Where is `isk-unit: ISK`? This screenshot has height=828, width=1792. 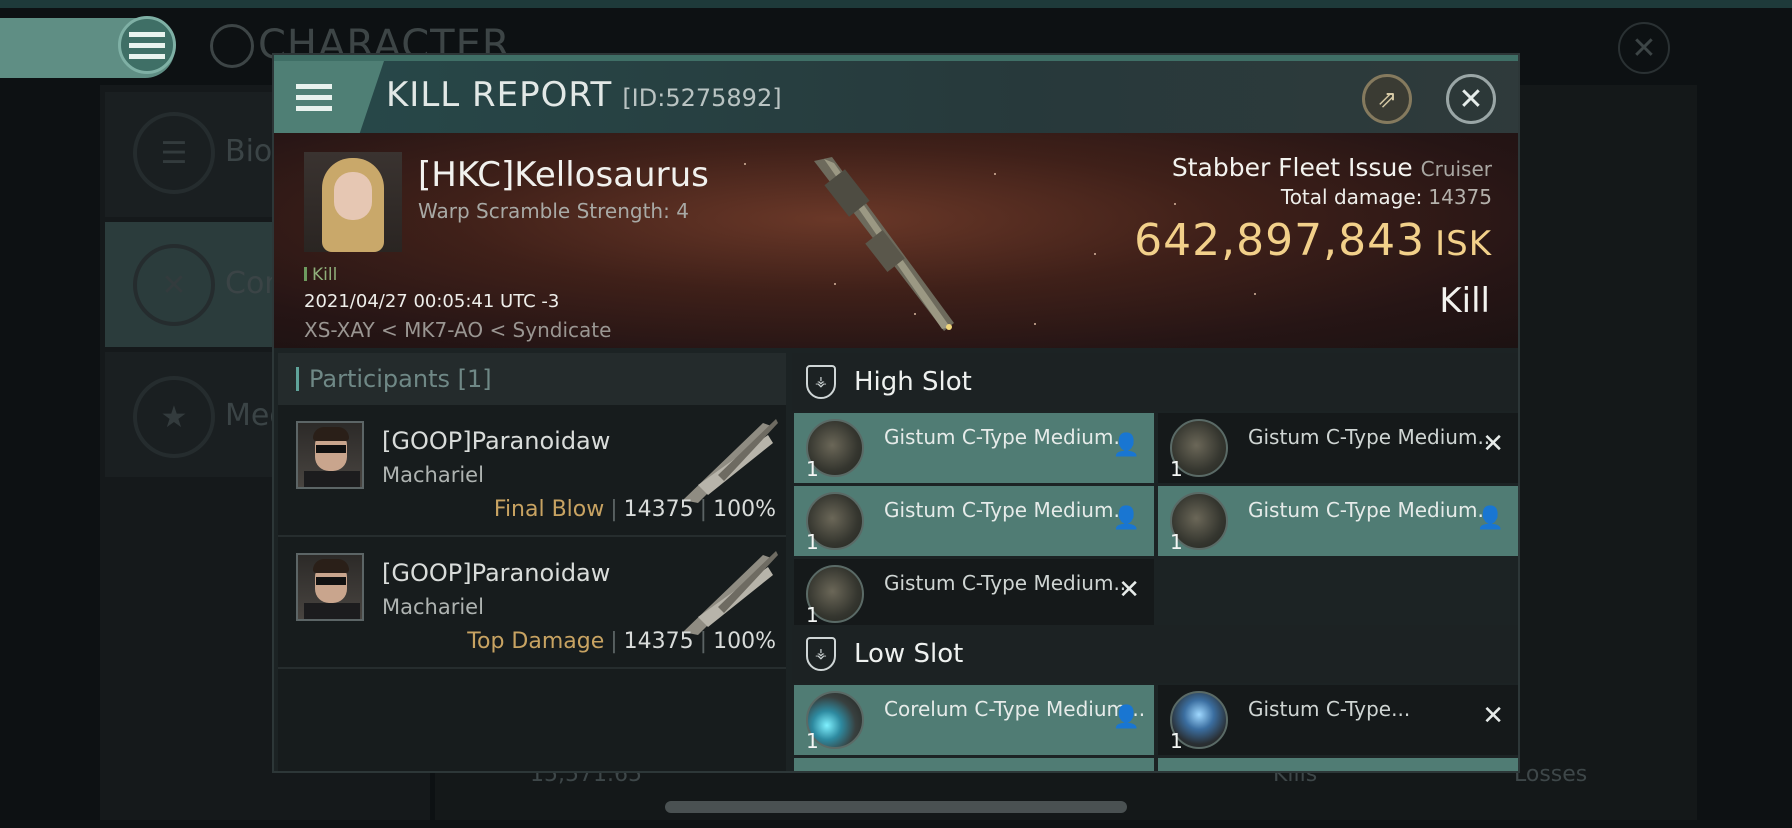 isk-unit: ISK is located at coordinates (1463, 244).